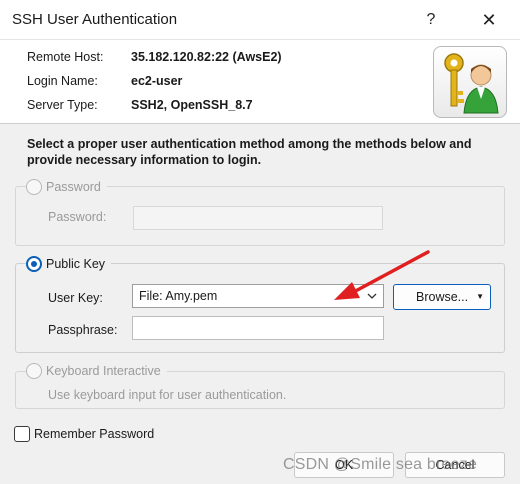  Describe the element at coordinates (372, 296) in the screenshot. I see `chevron-down-icon` at that location.